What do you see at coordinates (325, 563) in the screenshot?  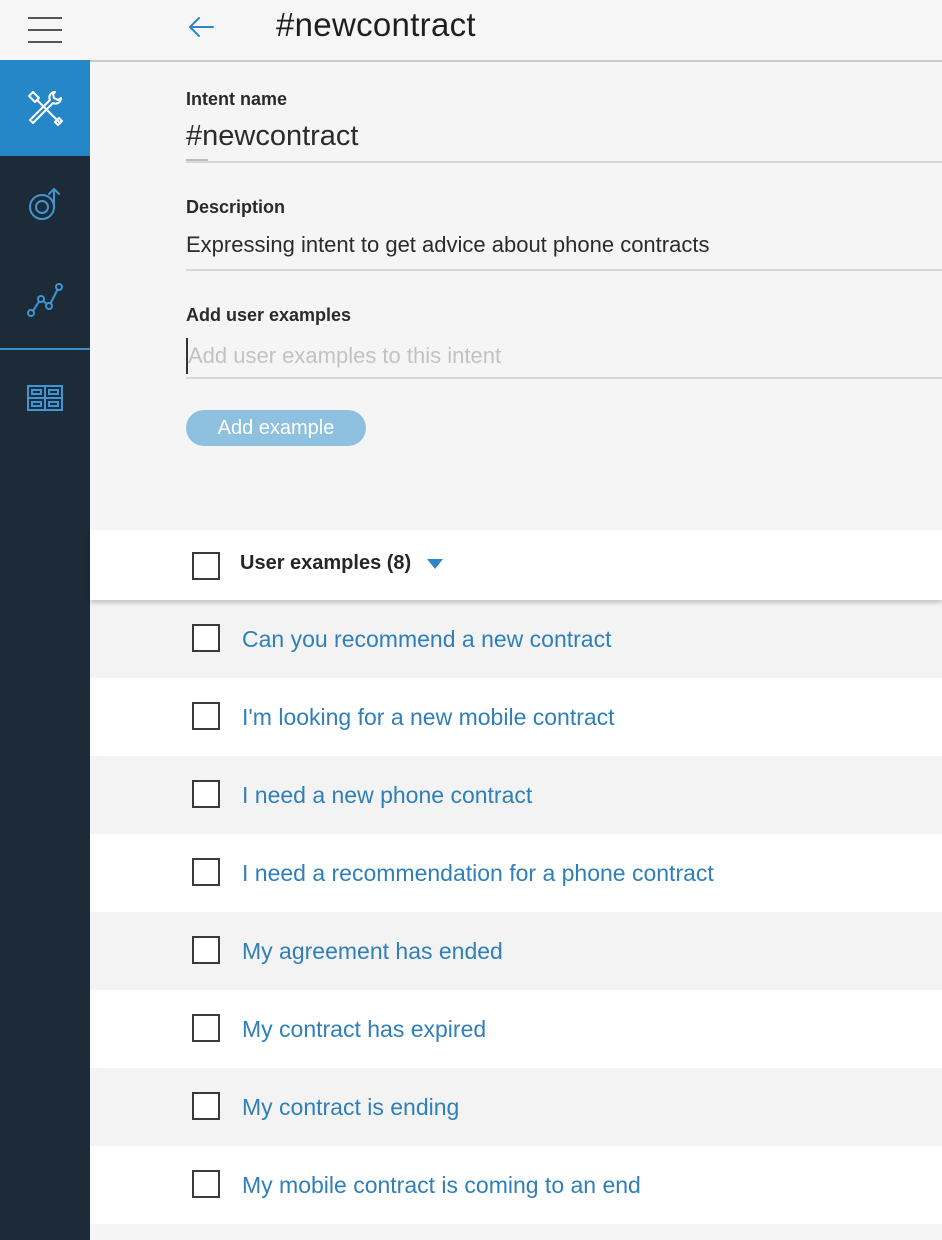 I see `examples-count-label: User examples (8)` at bounding box center [325, 563].